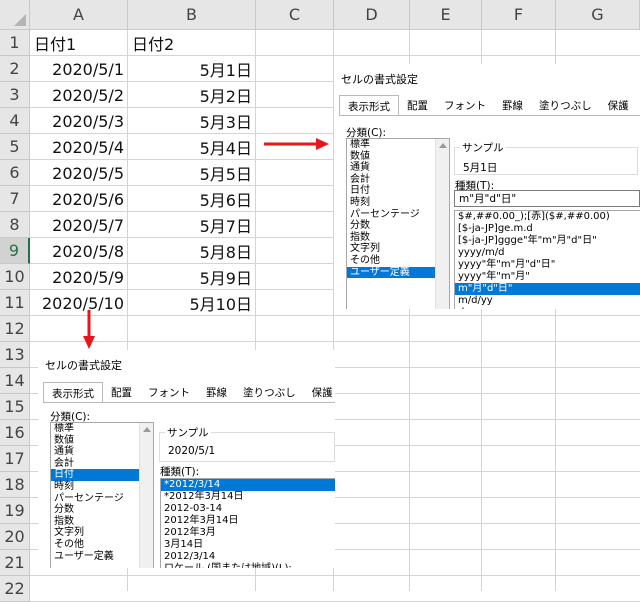 The image size is (640, 602). What do you see at coordinates (15, 95) in the screenshot?
I see `row-header-3: 3` at bounding box center [15, 95].